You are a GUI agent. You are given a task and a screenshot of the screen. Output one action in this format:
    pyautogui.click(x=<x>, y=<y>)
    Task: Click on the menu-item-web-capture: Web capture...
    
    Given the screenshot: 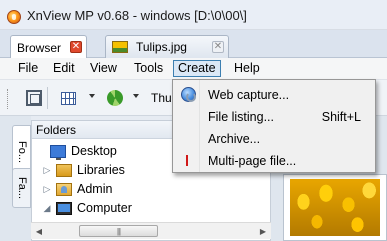 What is the action you would take?
    pyautogui.click(x=274, y=95)
    